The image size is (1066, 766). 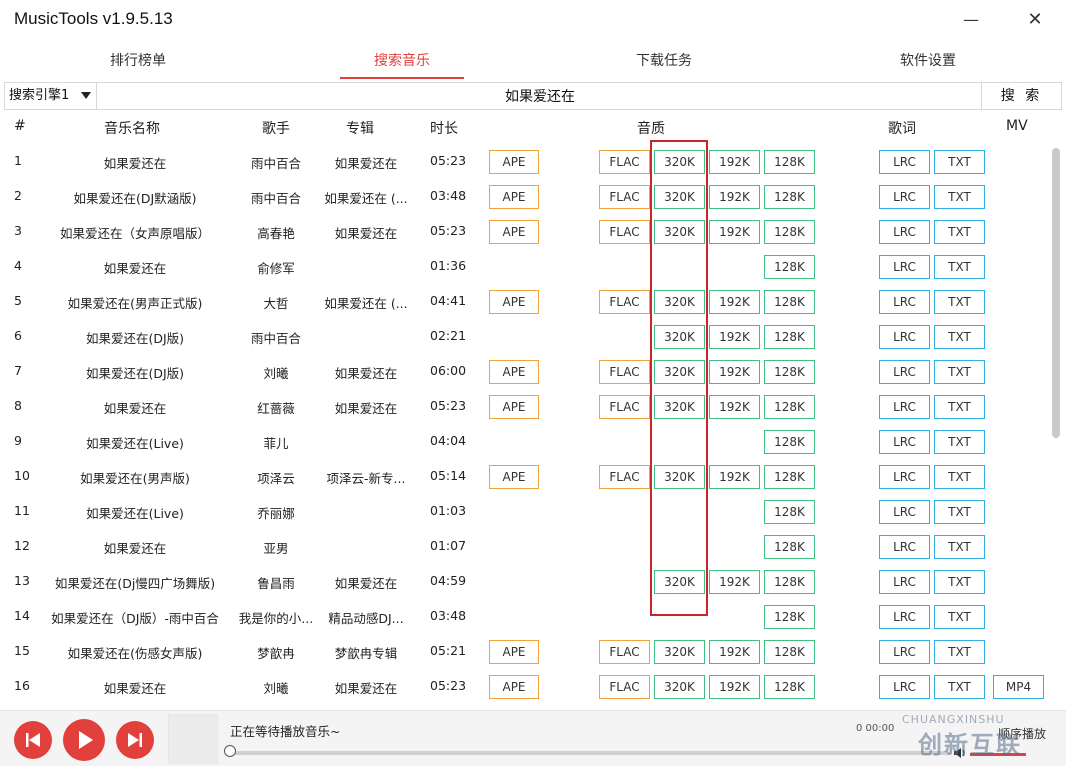 What do you see at coordinates (138, 61) in the screenshot?
I see `tab-charts: 排行榜单` at bounding box center [138, 61].